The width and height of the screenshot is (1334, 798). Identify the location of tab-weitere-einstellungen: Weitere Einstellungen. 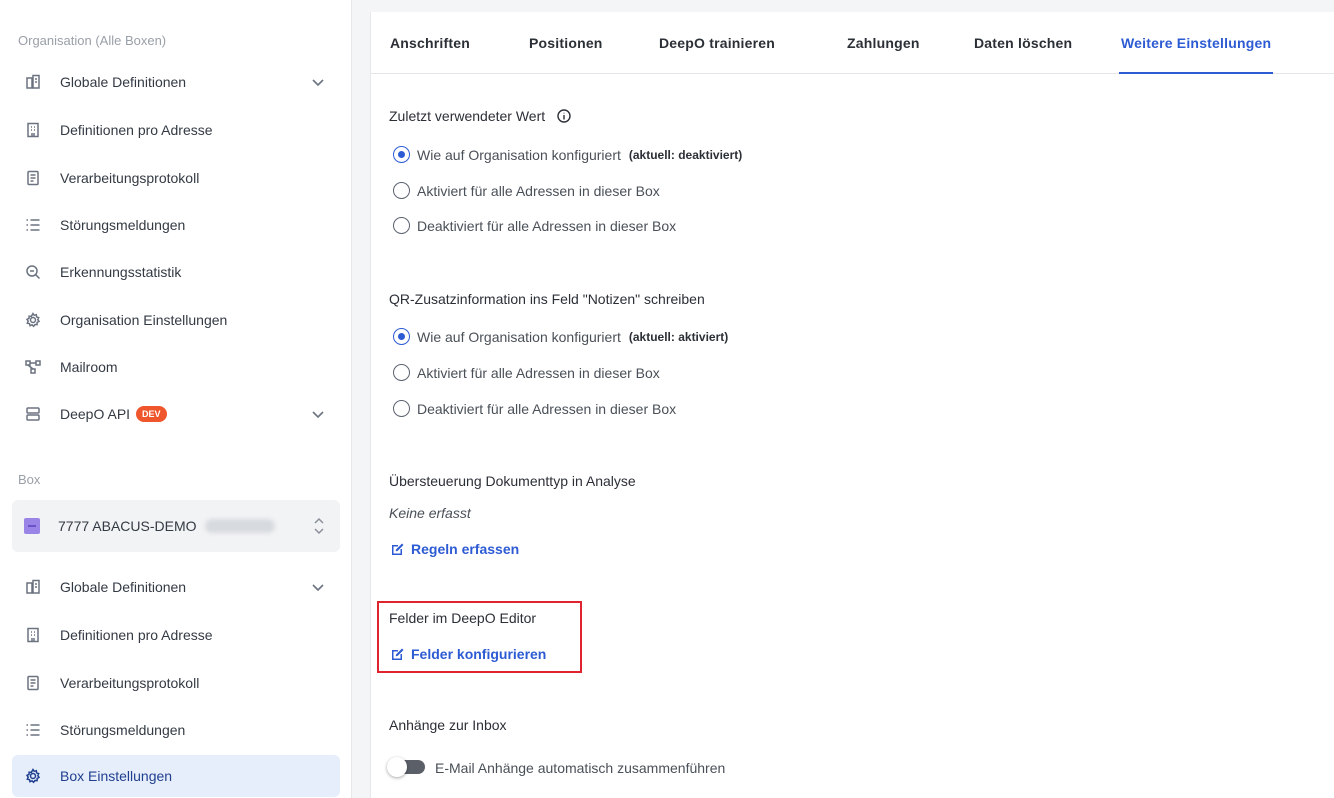
(1196, 43).